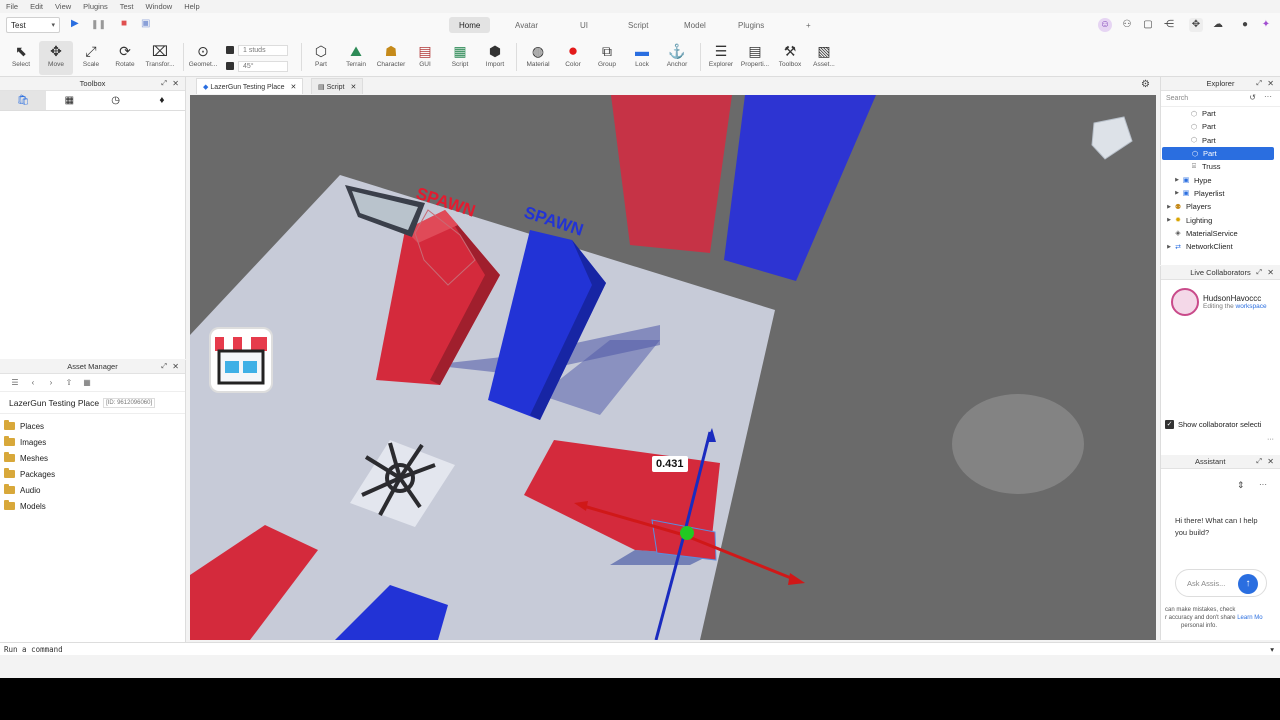  What do you see at coordinates (1196, 25) in the screenshot?
I see `team-icon: ✥` at bounding box center [1196, 25].